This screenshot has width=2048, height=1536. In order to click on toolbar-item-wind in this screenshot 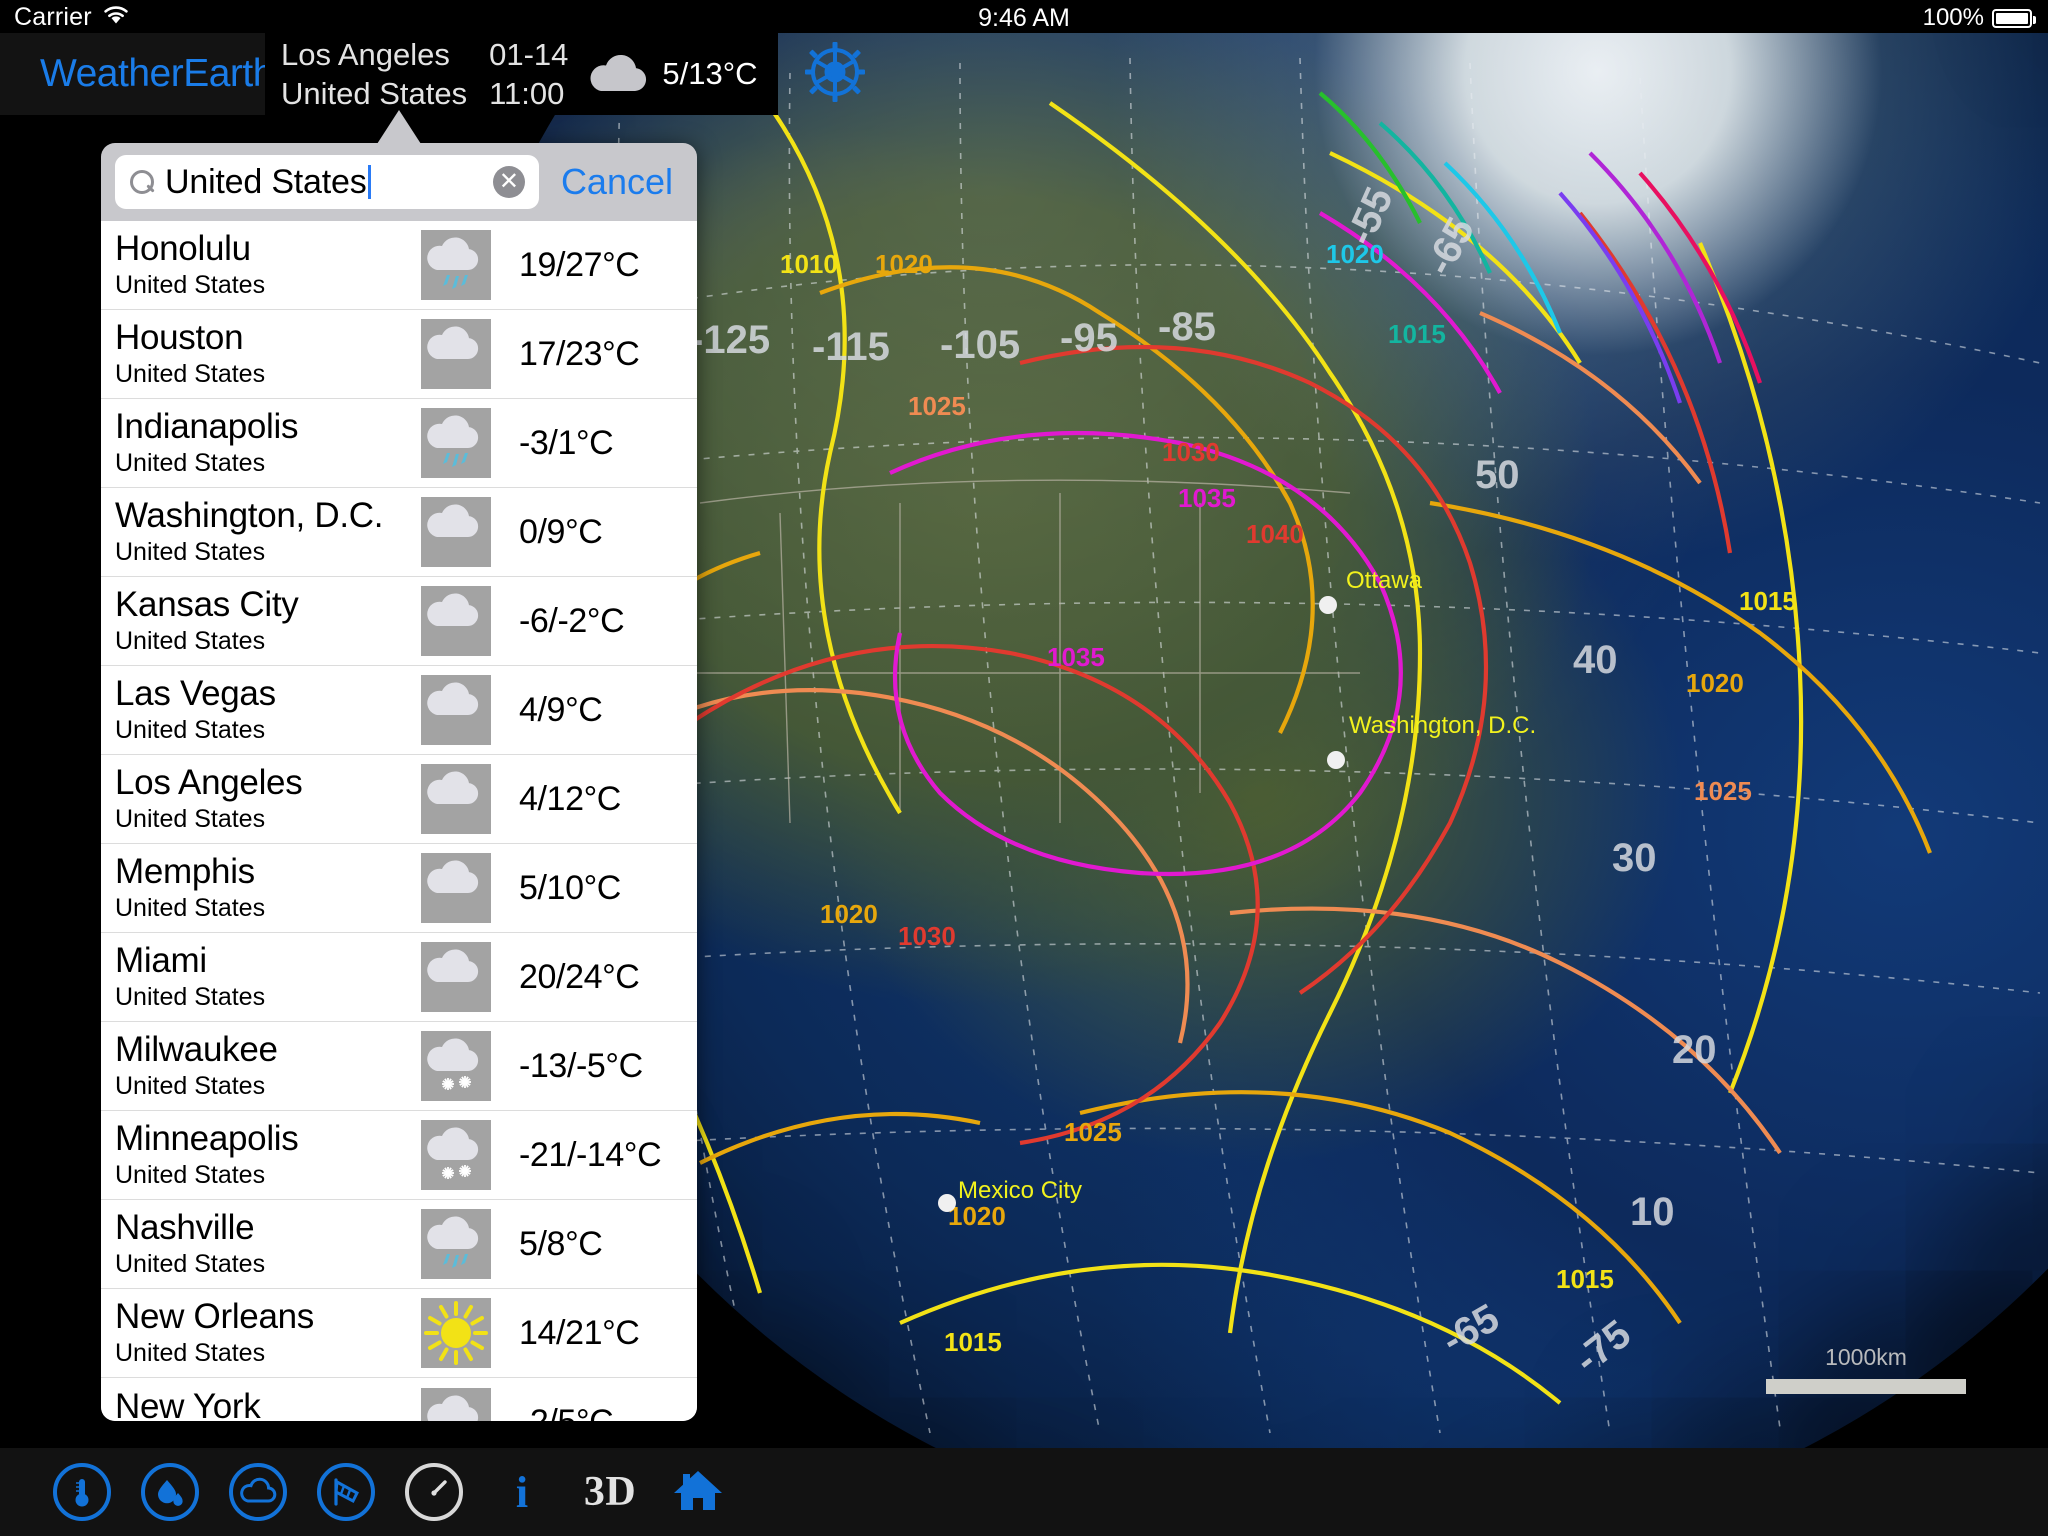, I will do `click(346, 1492)`.